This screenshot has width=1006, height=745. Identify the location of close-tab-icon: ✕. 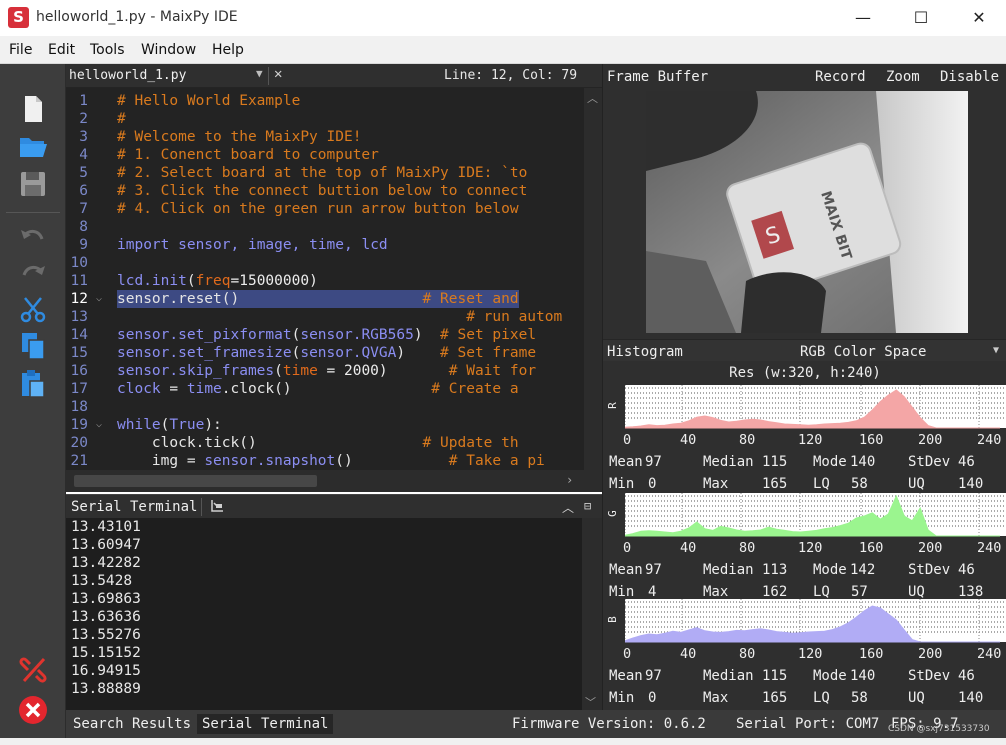
(278, 74).